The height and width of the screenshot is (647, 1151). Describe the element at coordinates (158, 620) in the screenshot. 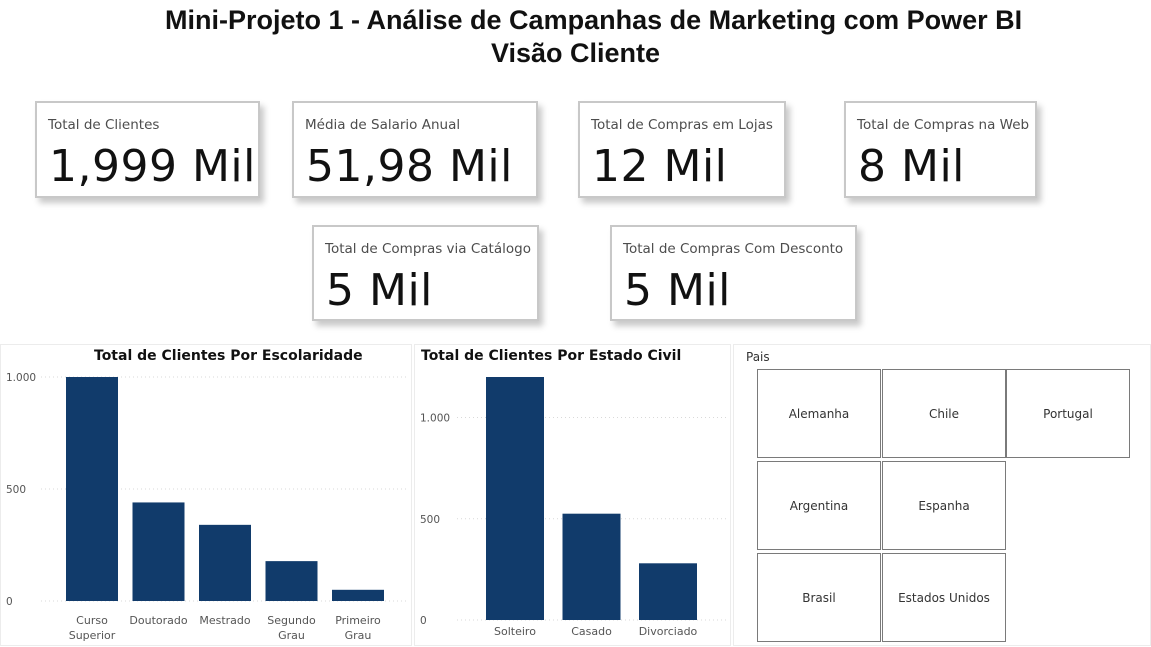

I see `x-tick-label: Doutorado` at that location.